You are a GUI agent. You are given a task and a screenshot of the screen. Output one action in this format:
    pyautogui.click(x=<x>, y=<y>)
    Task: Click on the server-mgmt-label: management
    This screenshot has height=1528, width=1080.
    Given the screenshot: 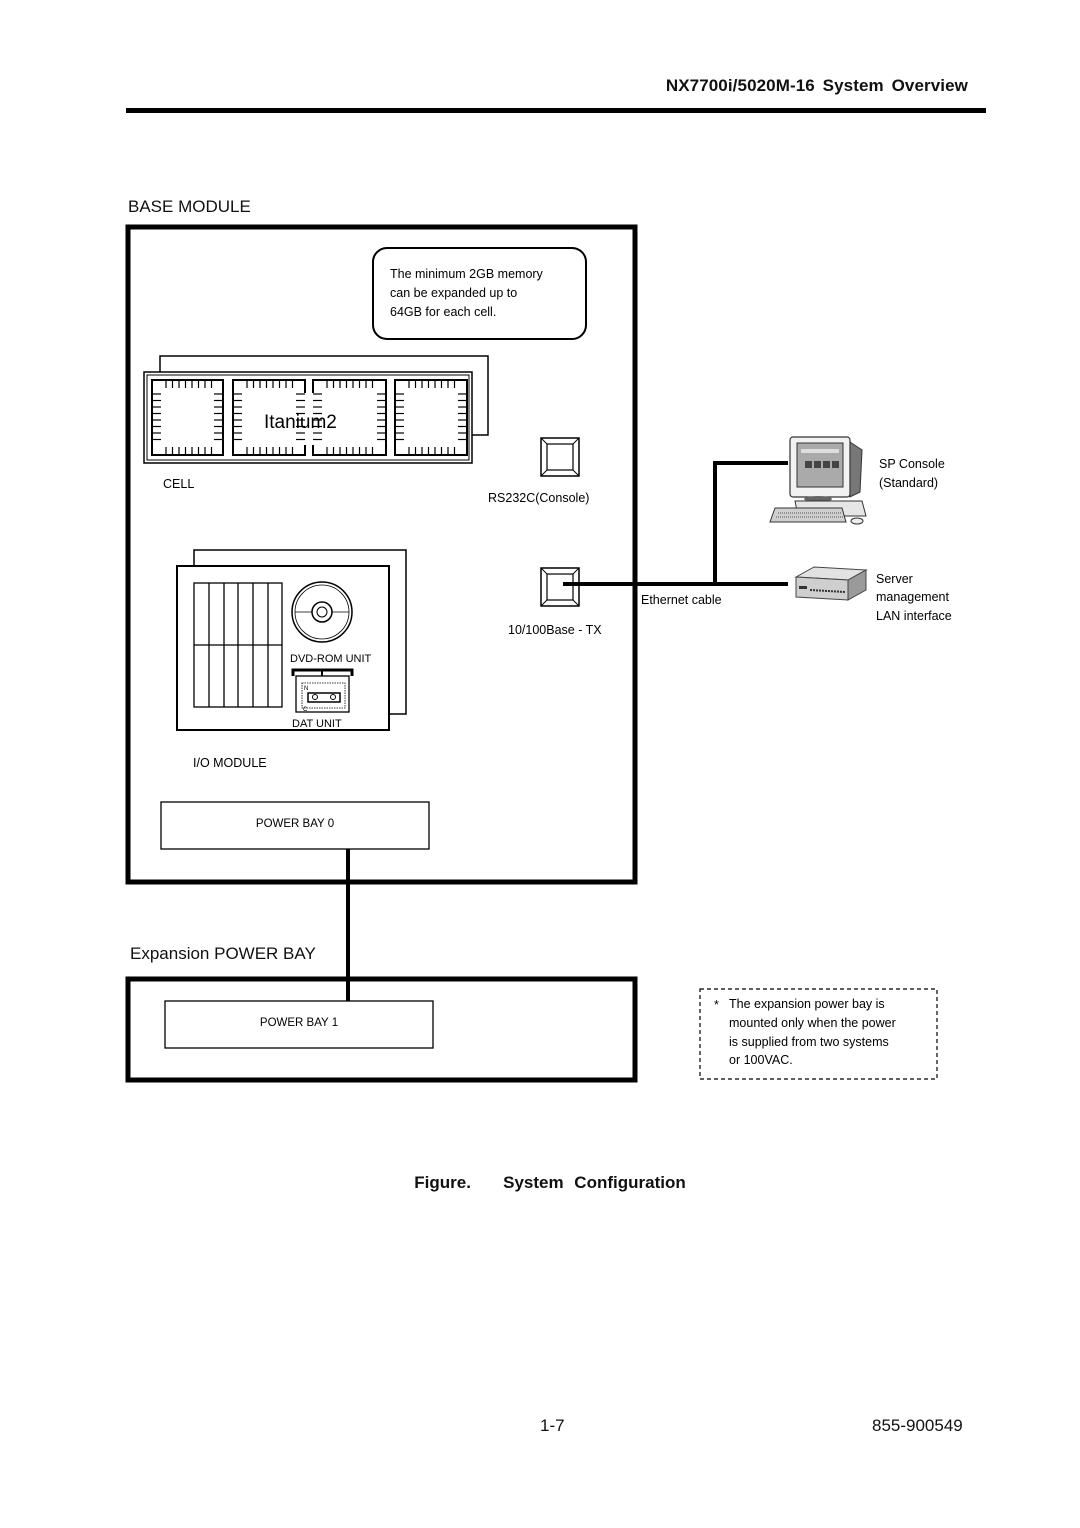 What is the action you would take?
    pyautogui.click(x=912, y=597)
    